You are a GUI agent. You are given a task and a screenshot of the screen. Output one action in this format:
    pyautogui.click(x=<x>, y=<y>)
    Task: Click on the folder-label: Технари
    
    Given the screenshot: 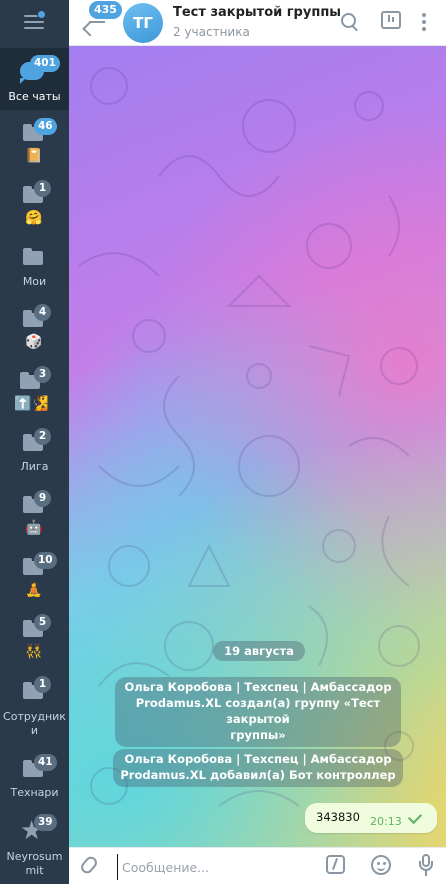 What is the action you would take?
    pyautogui.click(x=34, y=792)
    